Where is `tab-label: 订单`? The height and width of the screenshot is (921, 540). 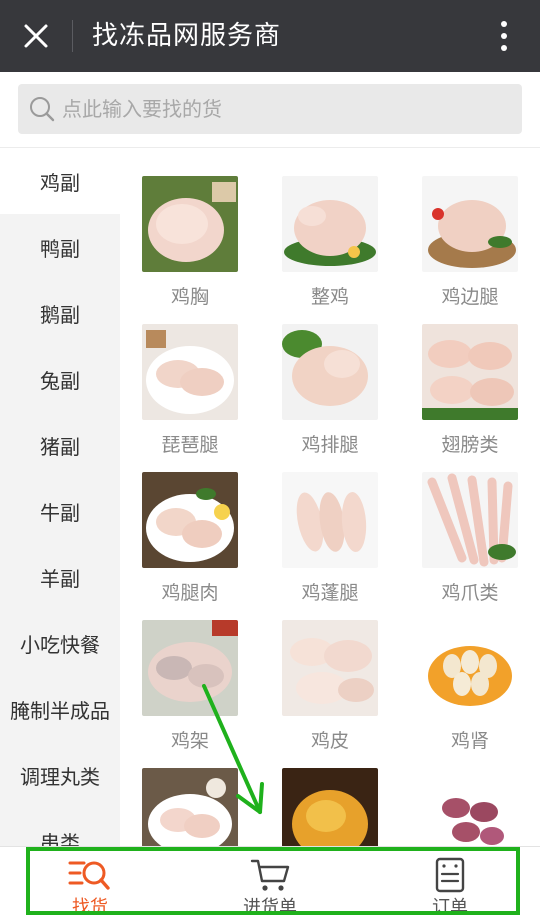 tab-label: 订单 is located at coordinates (450, 907).